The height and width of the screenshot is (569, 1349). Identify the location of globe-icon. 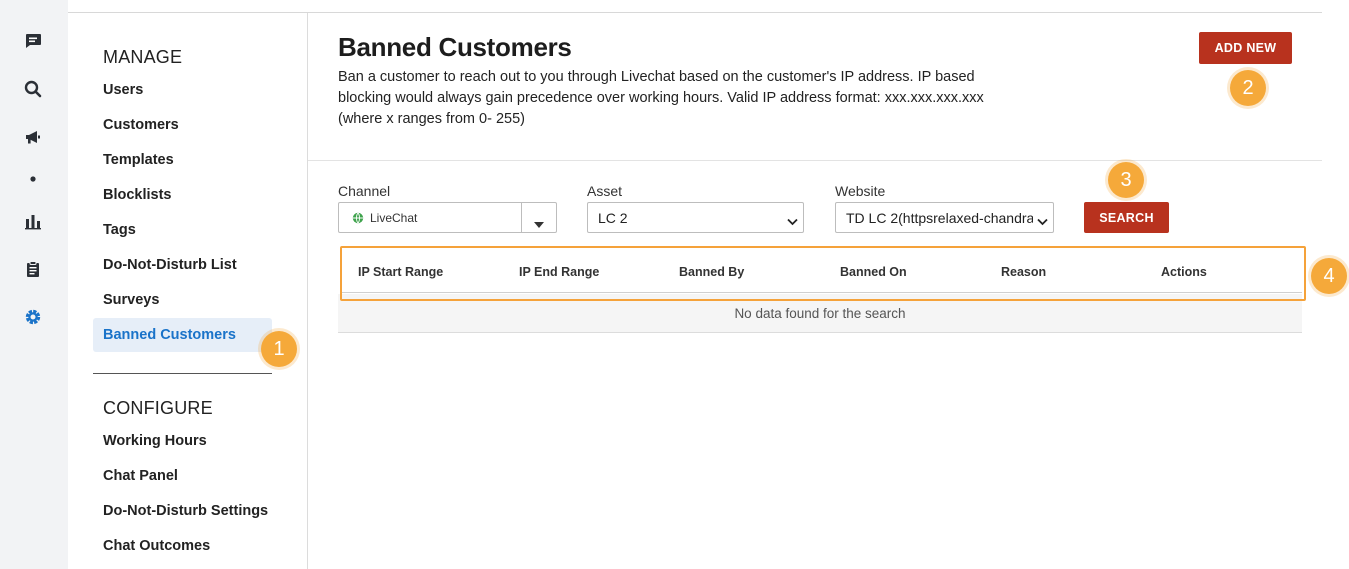
(358, 219).